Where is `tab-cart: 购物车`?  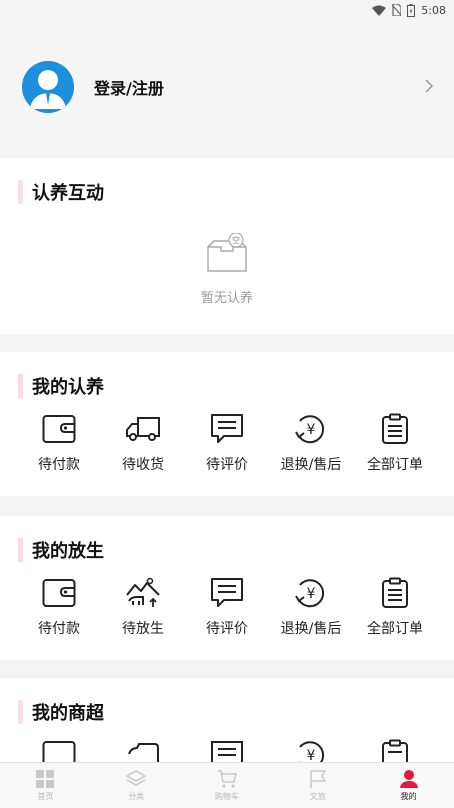
tab-cart: 购物车 is located at coordinates (227, 785).